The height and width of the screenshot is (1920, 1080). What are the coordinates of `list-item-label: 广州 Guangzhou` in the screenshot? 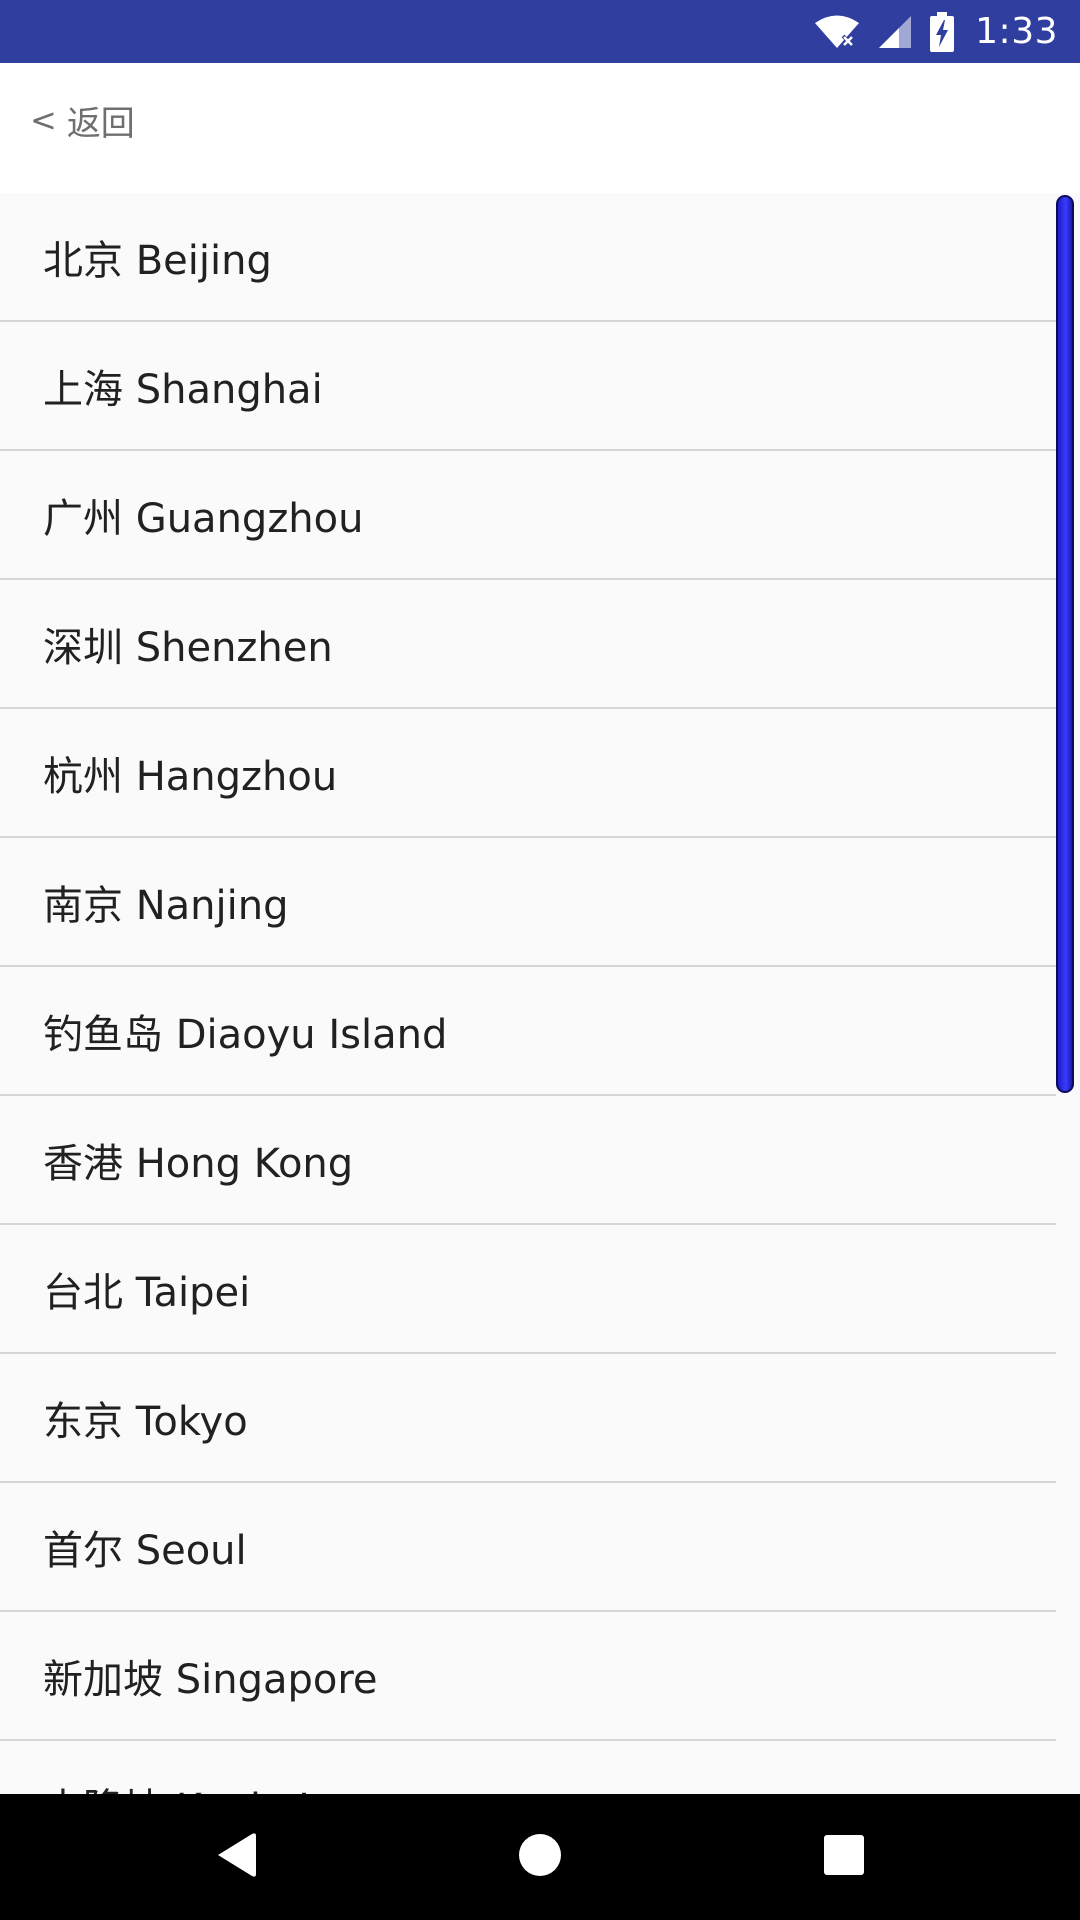 It's located at (203, 518).